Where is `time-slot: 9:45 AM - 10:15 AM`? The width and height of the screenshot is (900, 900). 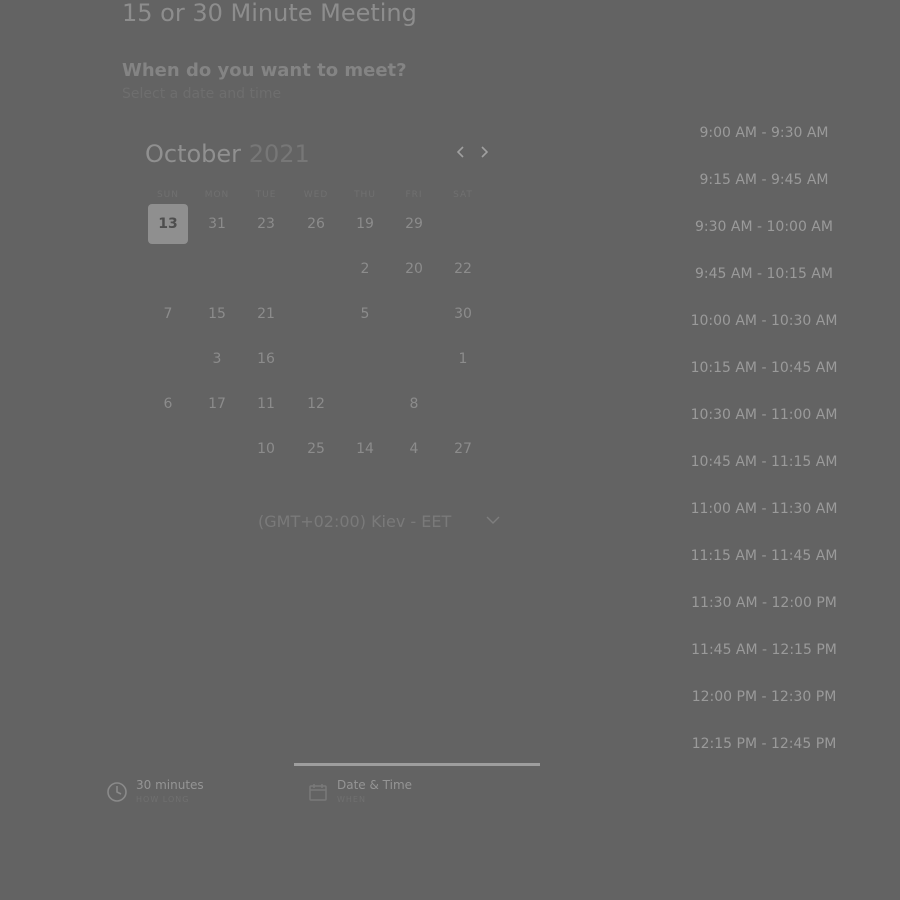
time-slot: 9:45 AM - 10:15 AM is located at coordinates (764, 274).